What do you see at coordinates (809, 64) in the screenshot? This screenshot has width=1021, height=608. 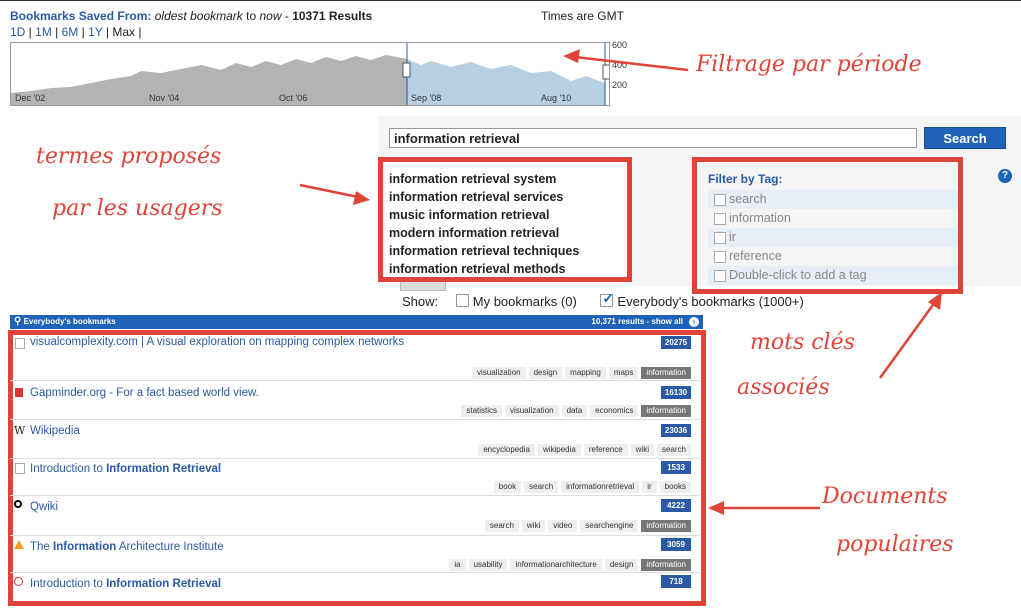 I see `annotation-filter: Filtrage par période` at bounding box center [809, 64].